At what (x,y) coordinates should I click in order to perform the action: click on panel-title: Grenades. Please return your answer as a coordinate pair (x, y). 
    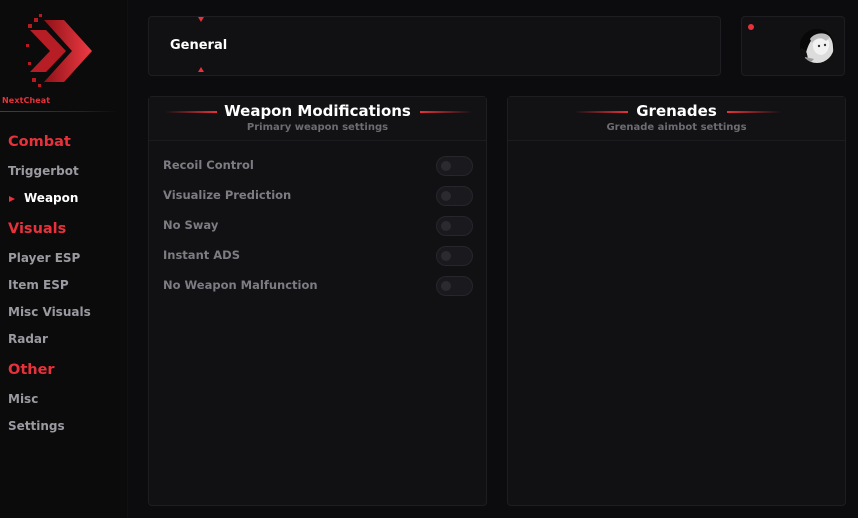
    Looking at the image, I should click on (676, 111).